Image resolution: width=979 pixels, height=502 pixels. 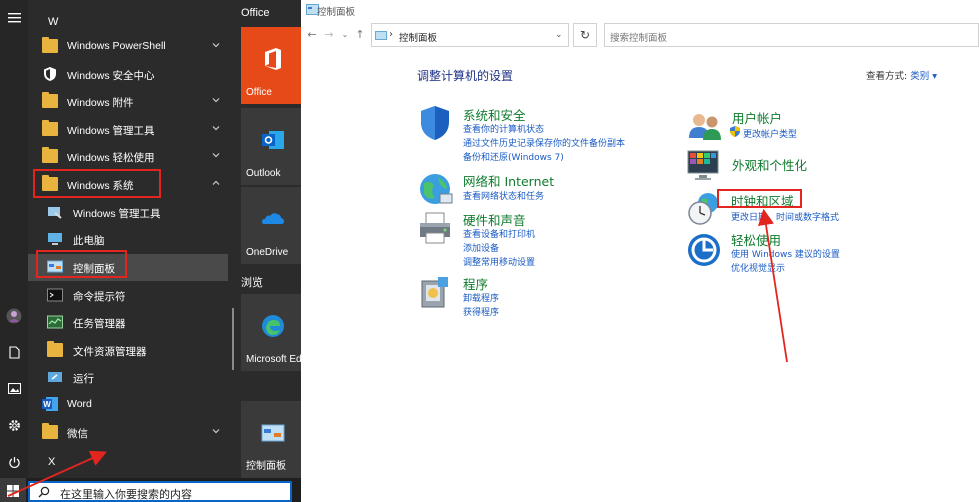 I want to click on tile-edge: Microsoft Edge, so click(x=271, y=332).